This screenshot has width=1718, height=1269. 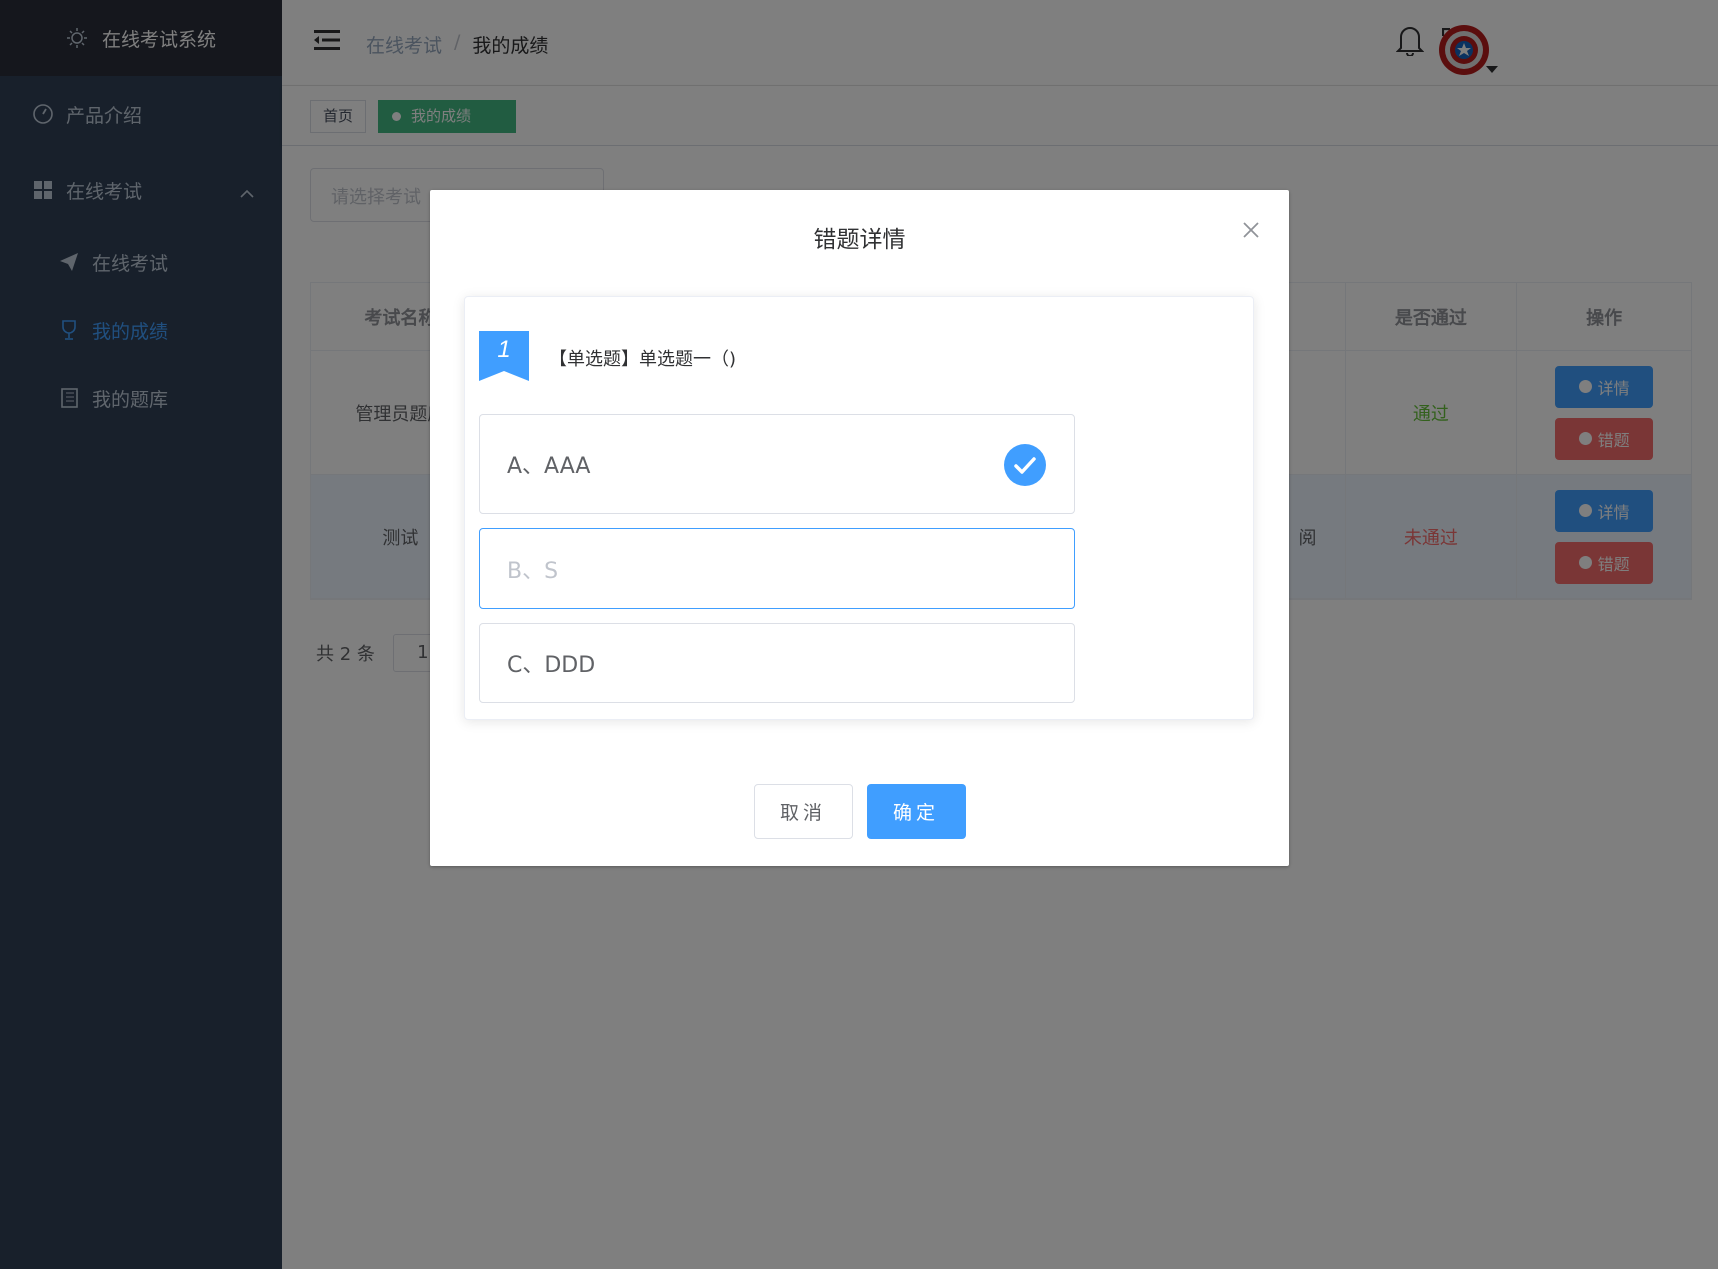 What do you see at coordinates (859, 811) in the screenshot?
I see `dialog-footer: 取消 确定` at bounding box center [859, 811].